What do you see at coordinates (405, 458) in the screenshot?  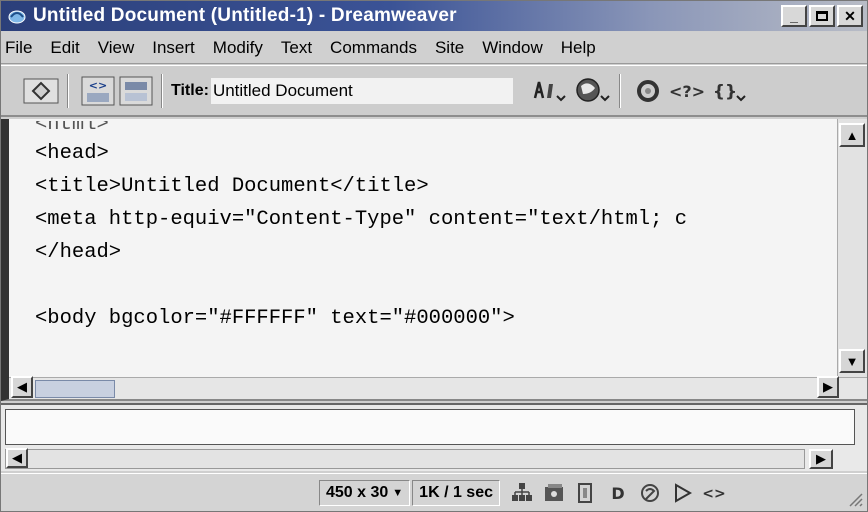 I see `design-horizontal-scrollbar: ◀` at bounding box center [405, 458].